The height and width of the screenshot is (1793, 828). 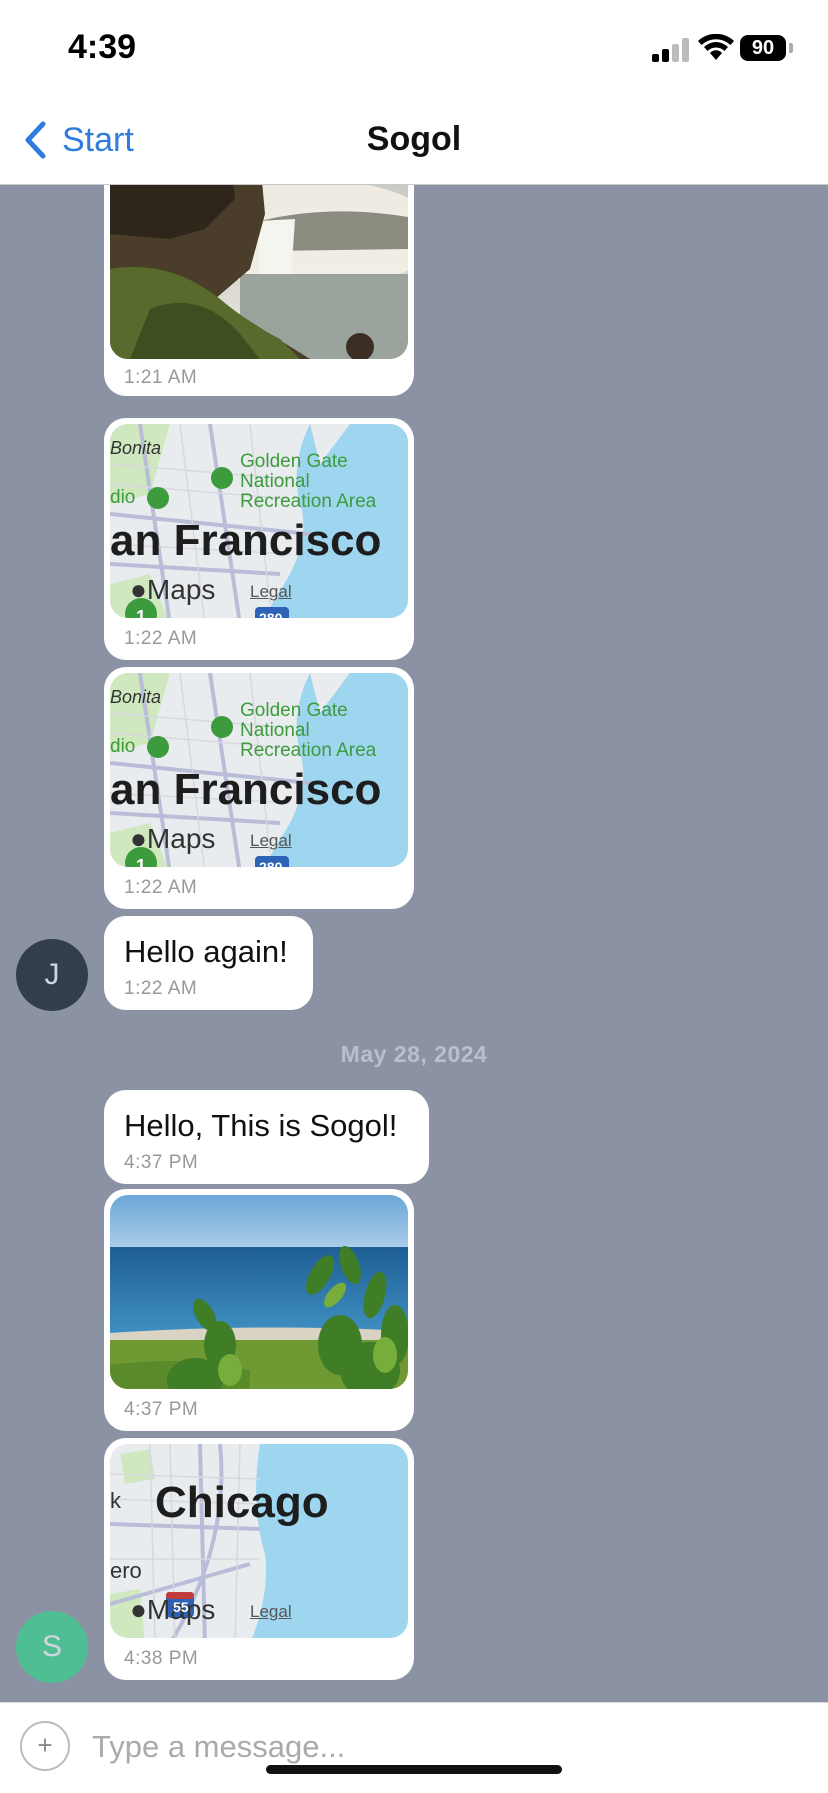 I want to click on attach-button: +, so click(x=45, y=1746).